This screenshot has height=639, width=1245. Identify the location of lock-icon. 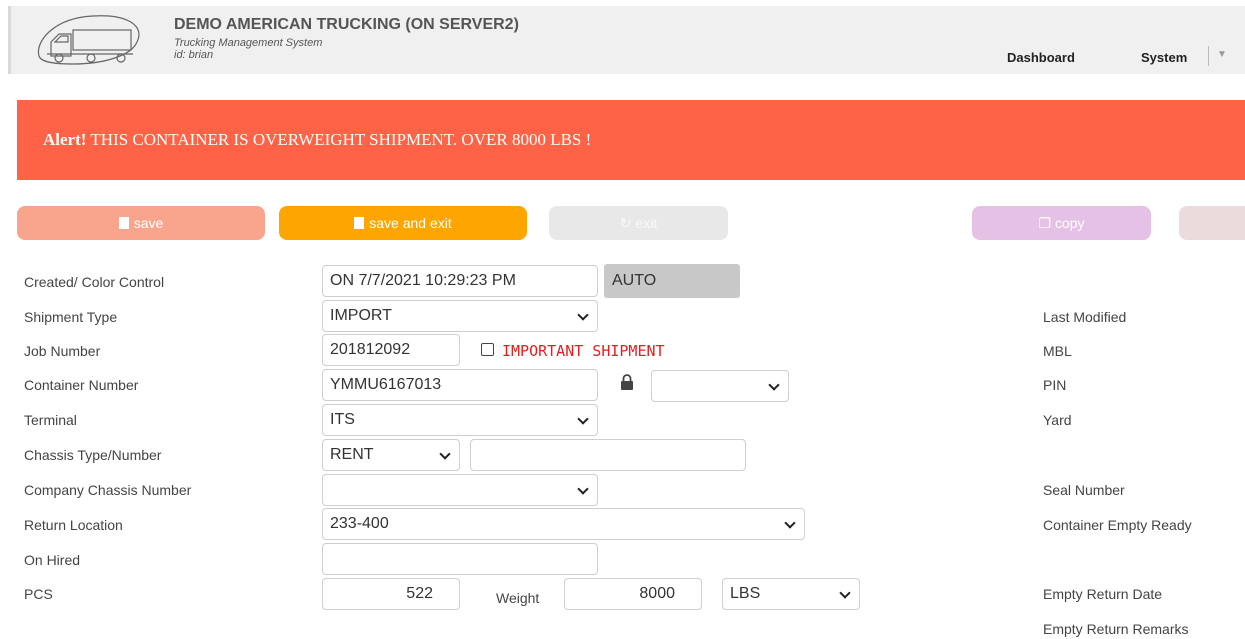
(627, 382).